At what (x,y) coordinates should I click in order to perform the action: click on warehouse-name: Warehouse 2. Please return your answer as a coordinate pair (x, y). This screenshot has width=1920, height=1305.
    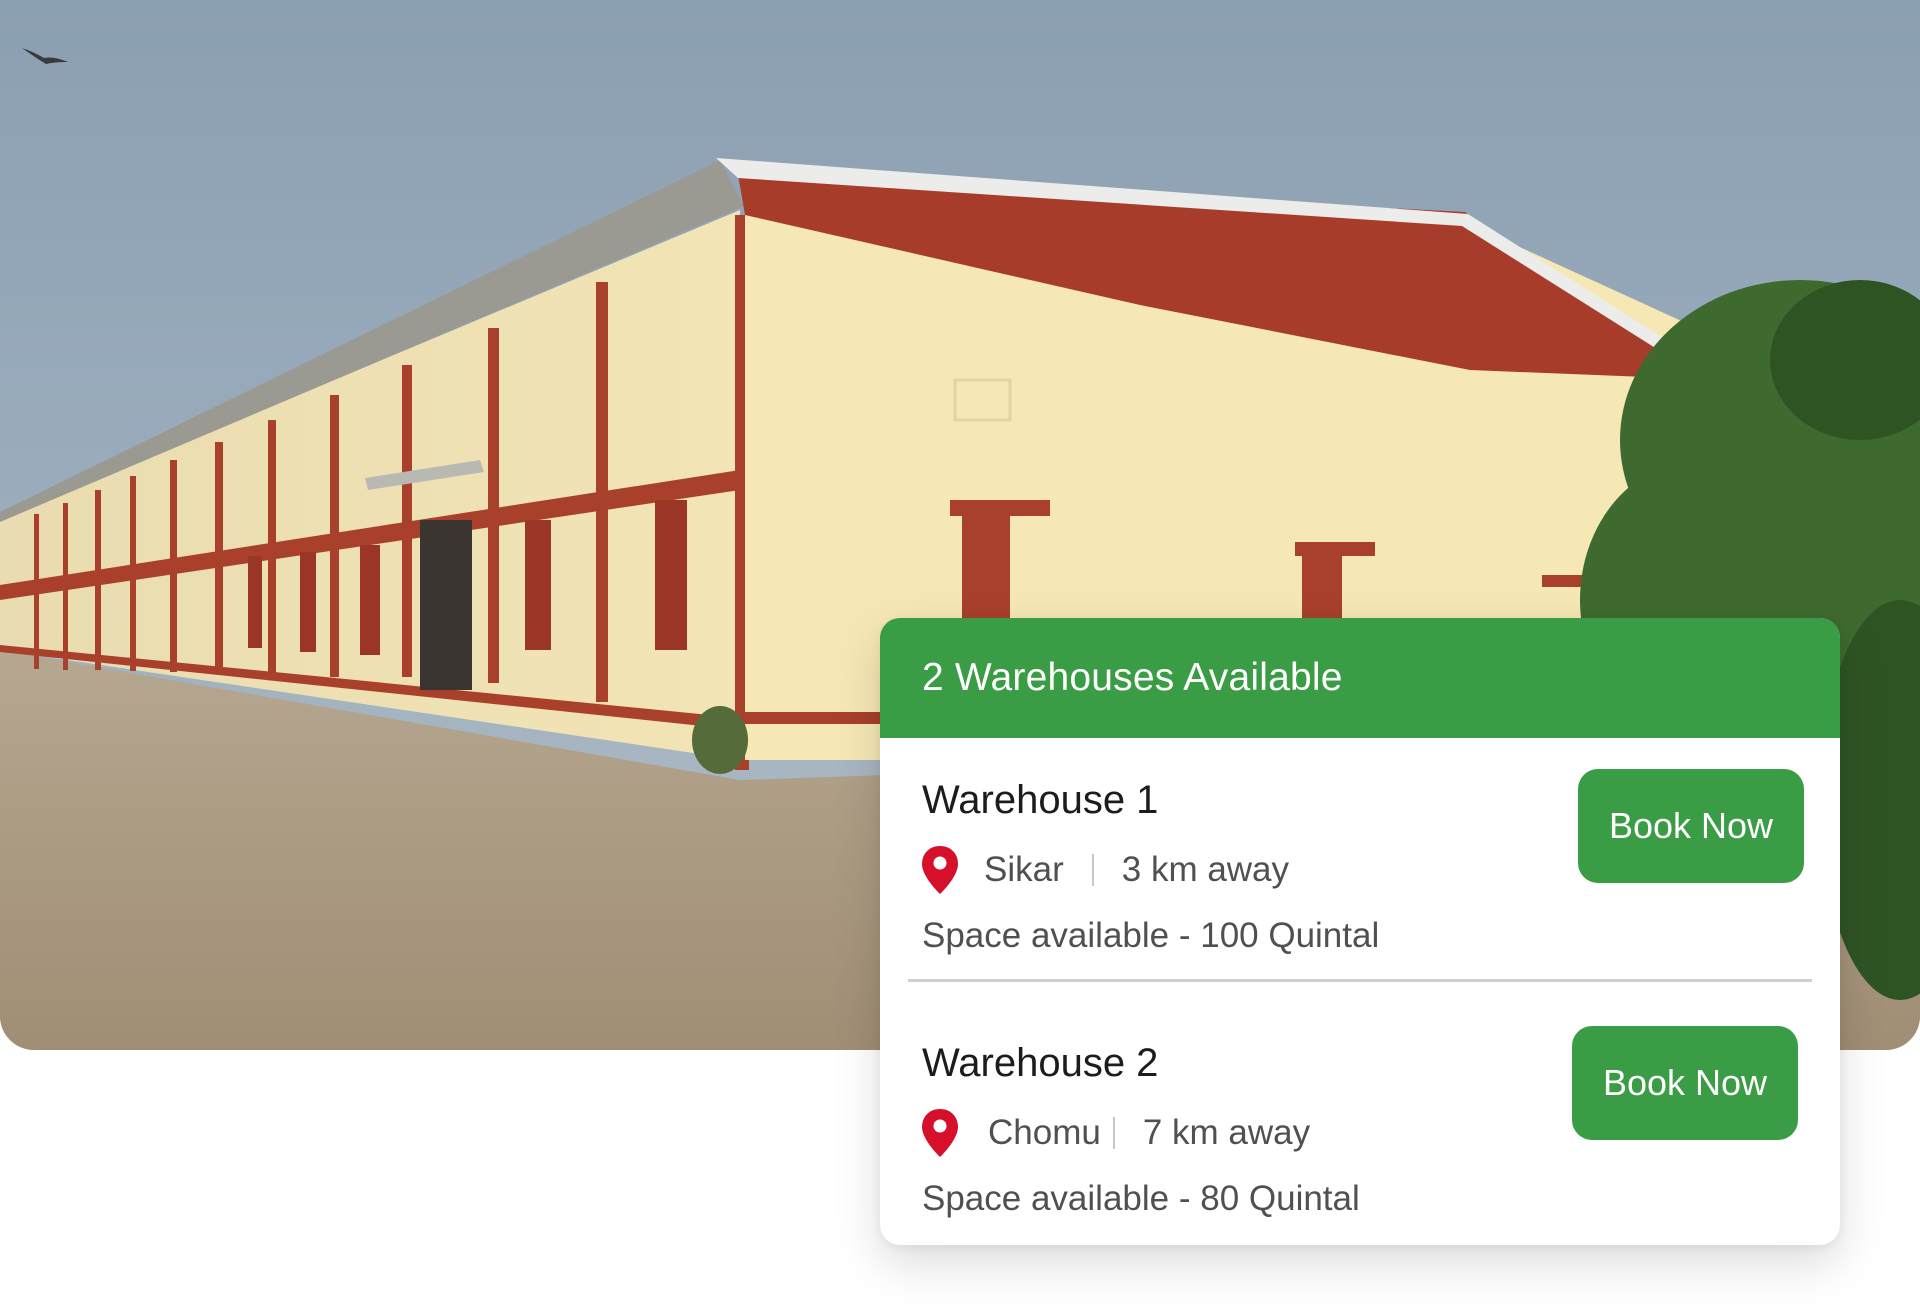
    Looking at the image, I should click on (1040, 1063).